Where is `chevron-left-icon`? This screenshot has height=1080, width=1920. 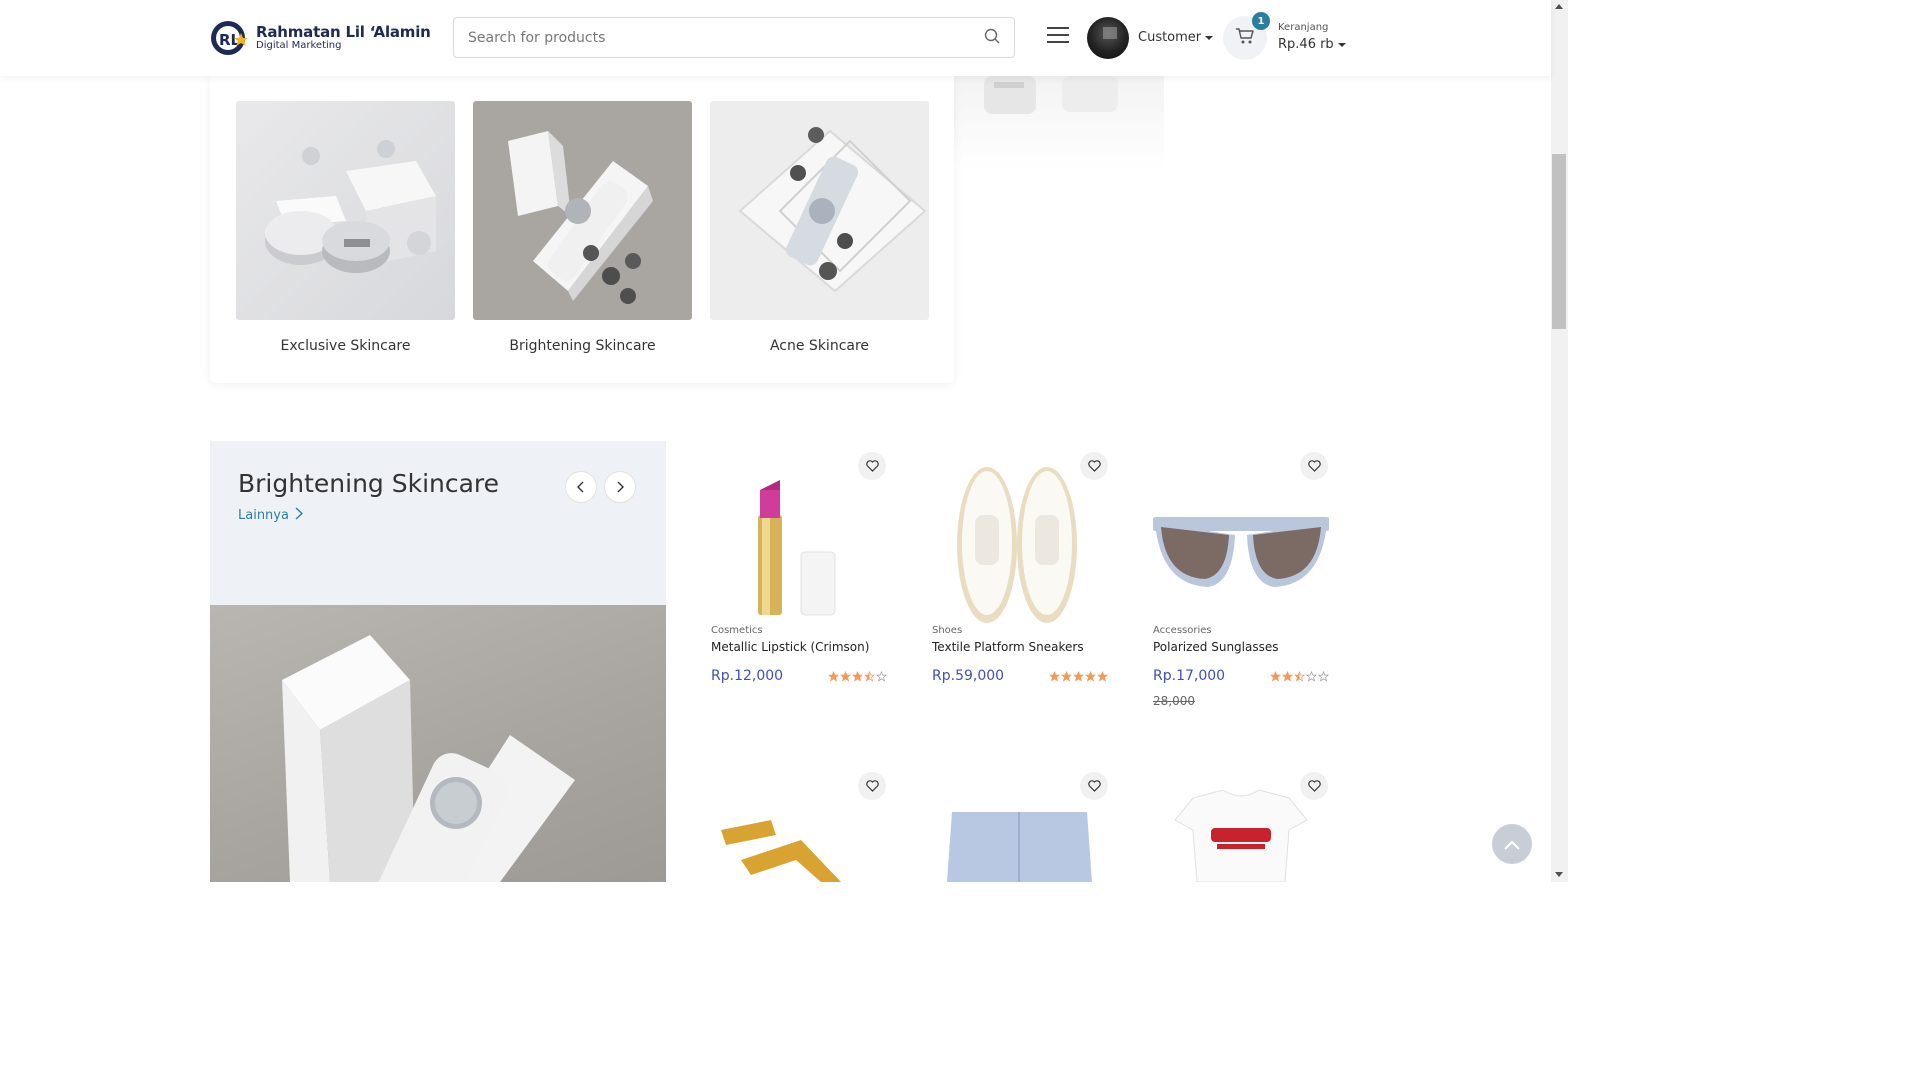 chevron-left-icon is located at coordinates (581, 487).